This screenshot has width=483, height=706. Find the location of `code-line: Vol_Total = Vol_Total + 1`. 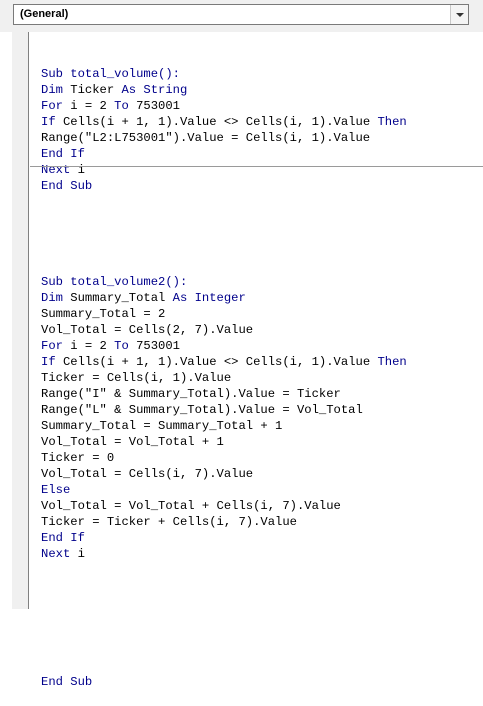

code-line: Vol_Total = Vol_Total + 1 is located at coordinates (261, 442).